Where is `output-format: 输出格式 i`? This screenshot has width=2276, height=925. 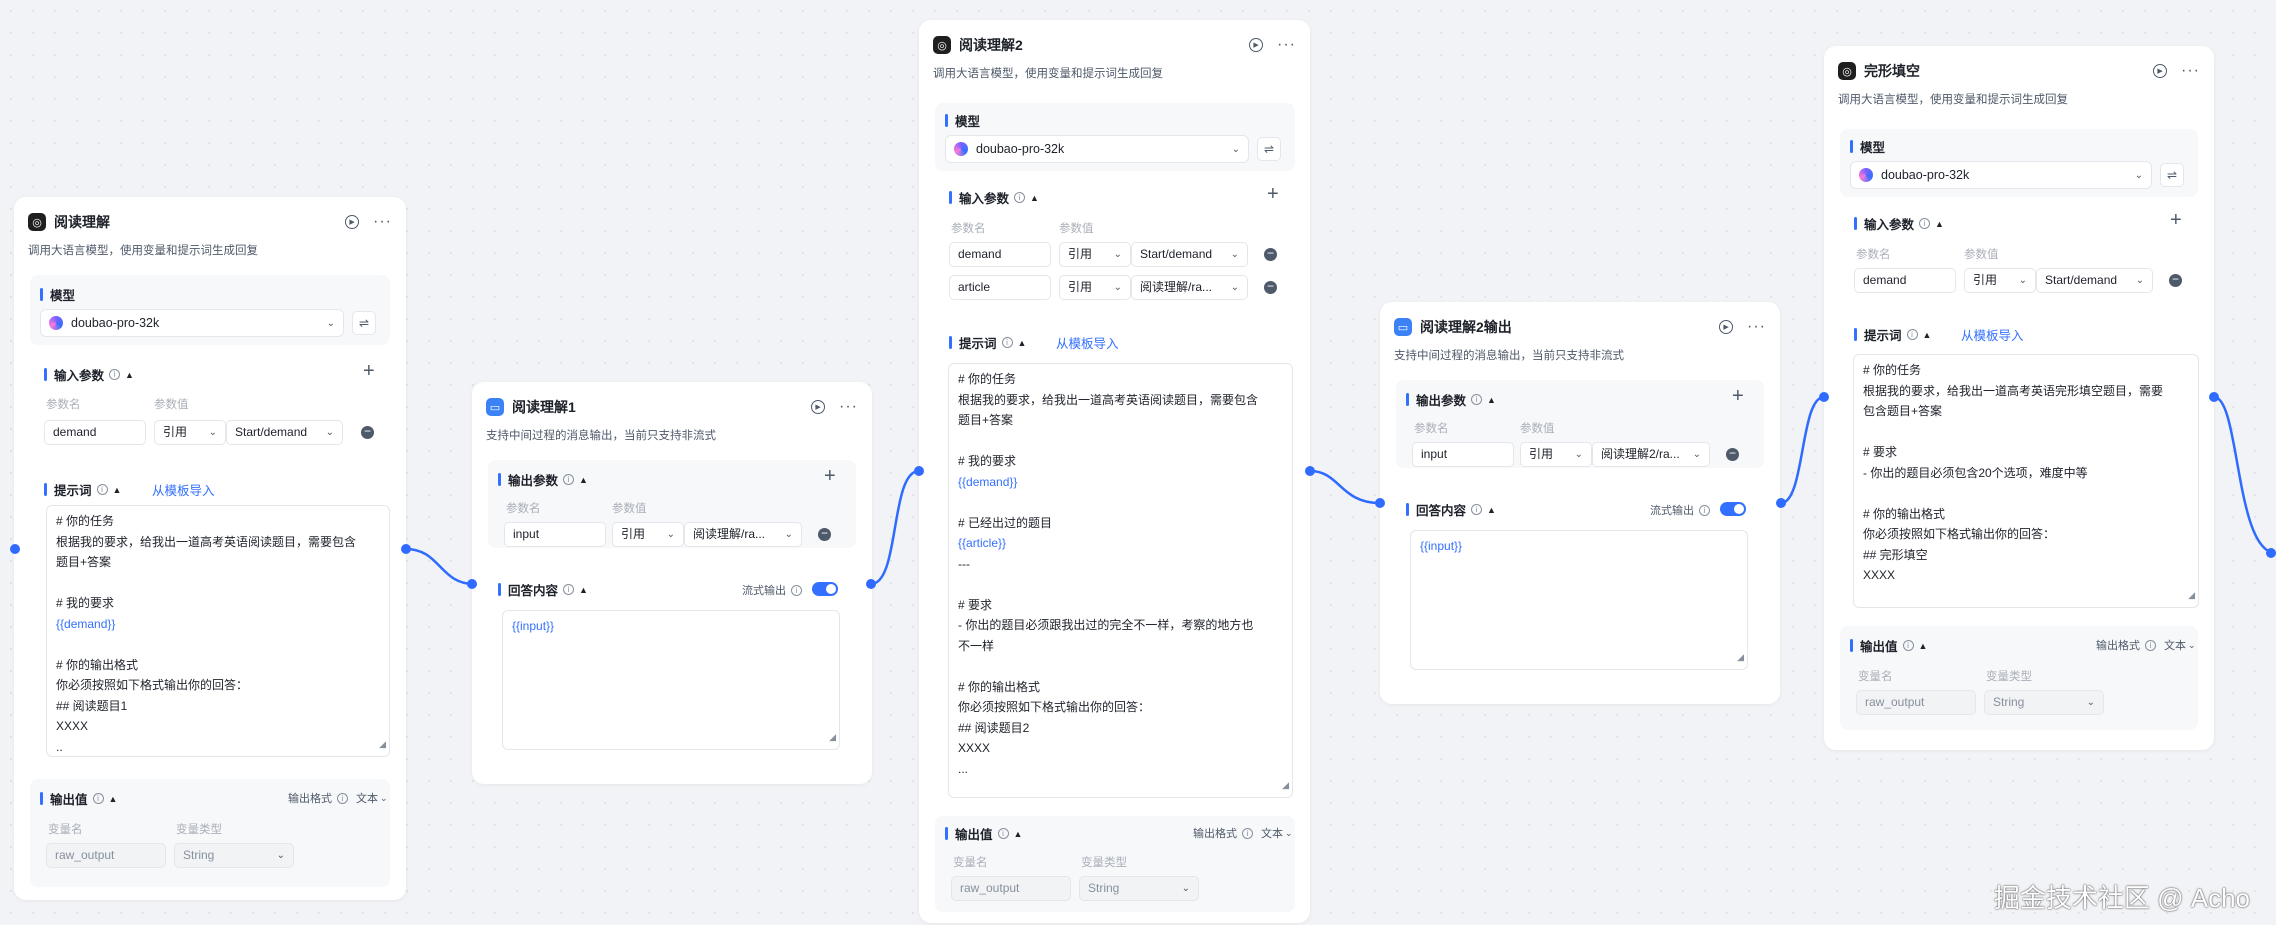 output-format: 输出格式 i is located at coordinates (1223, 833).